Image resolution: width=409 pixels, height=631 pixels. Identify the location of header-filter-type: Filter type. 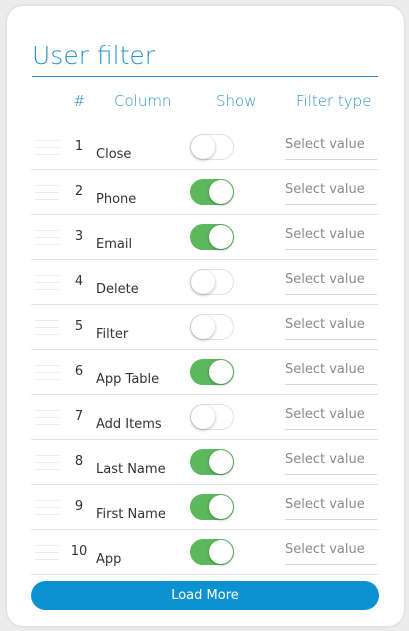
(334, 101).